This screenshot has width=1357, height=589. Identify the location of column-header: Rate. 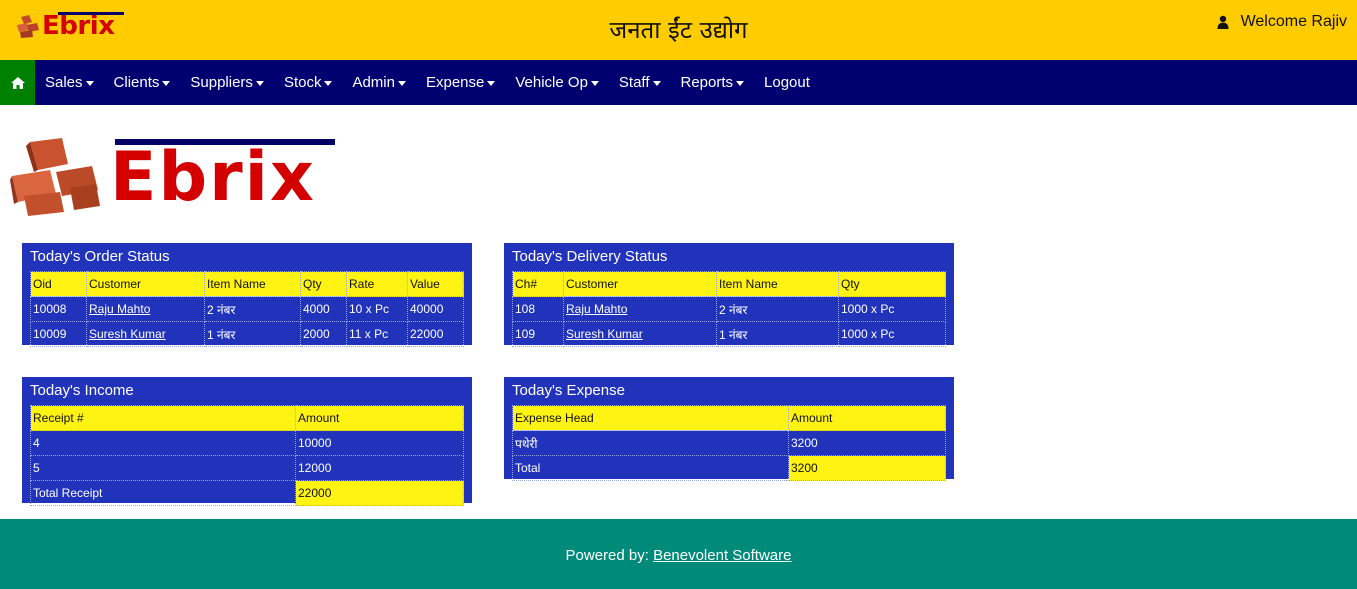
(377, 284).